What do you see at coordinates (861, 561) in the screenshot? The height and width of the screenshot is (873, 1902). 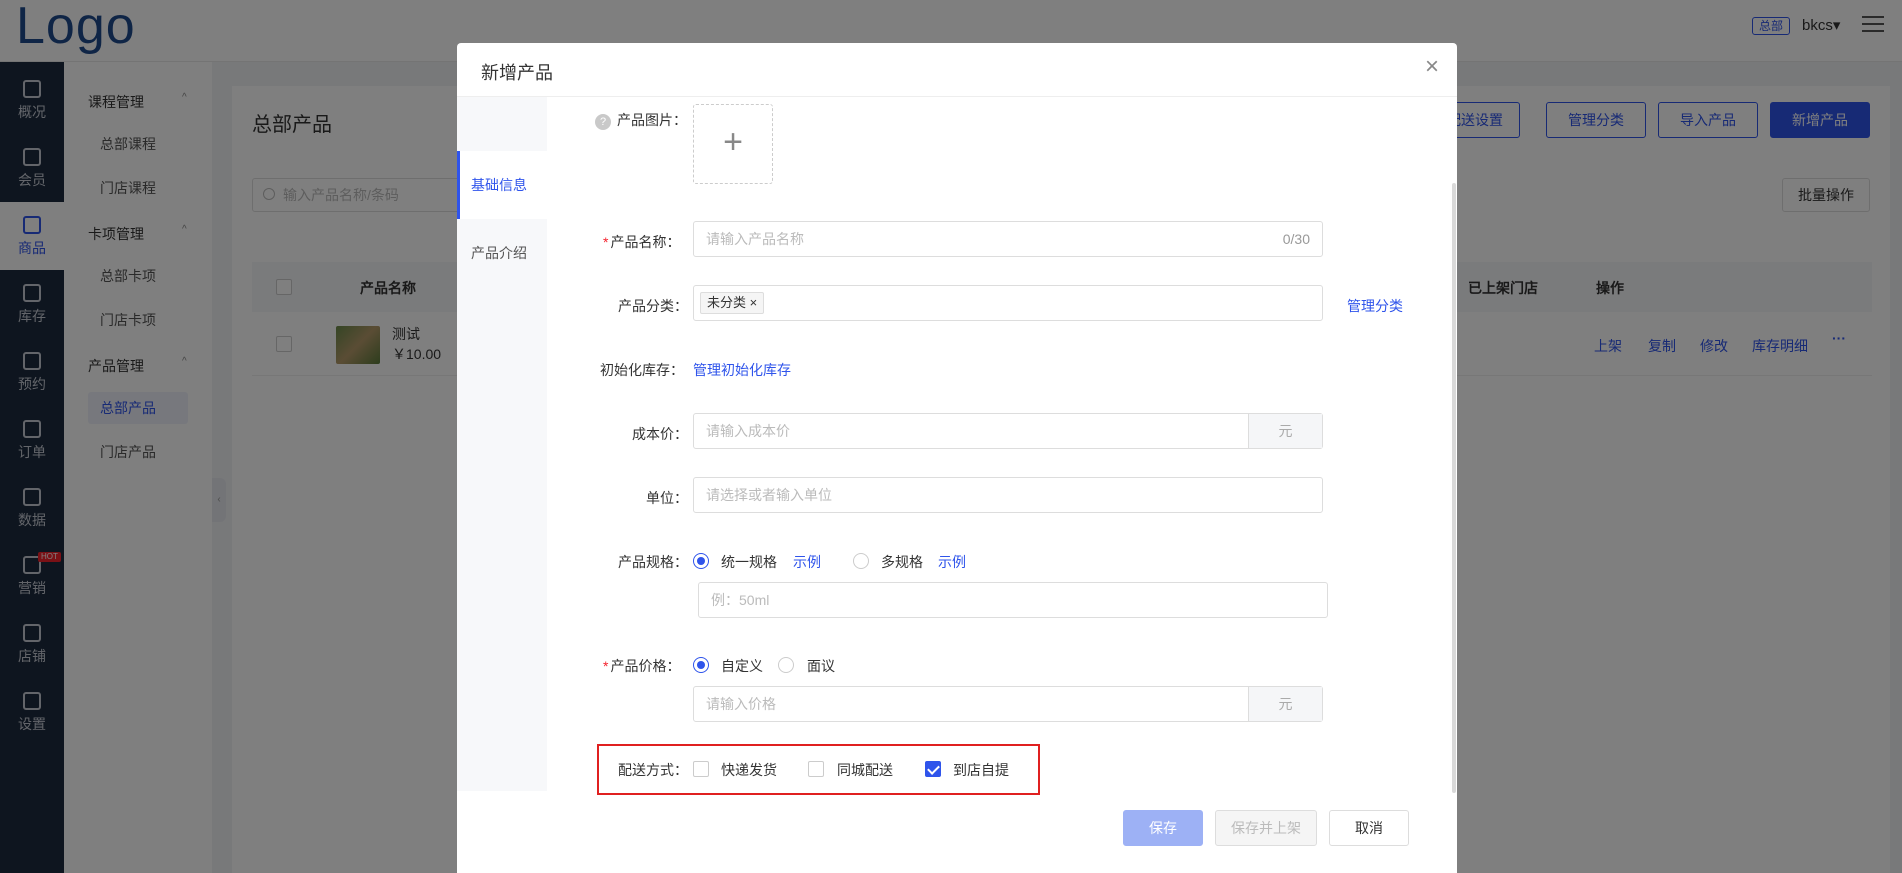 I see `spec-multi-radio` at bounding box center [861, 561].